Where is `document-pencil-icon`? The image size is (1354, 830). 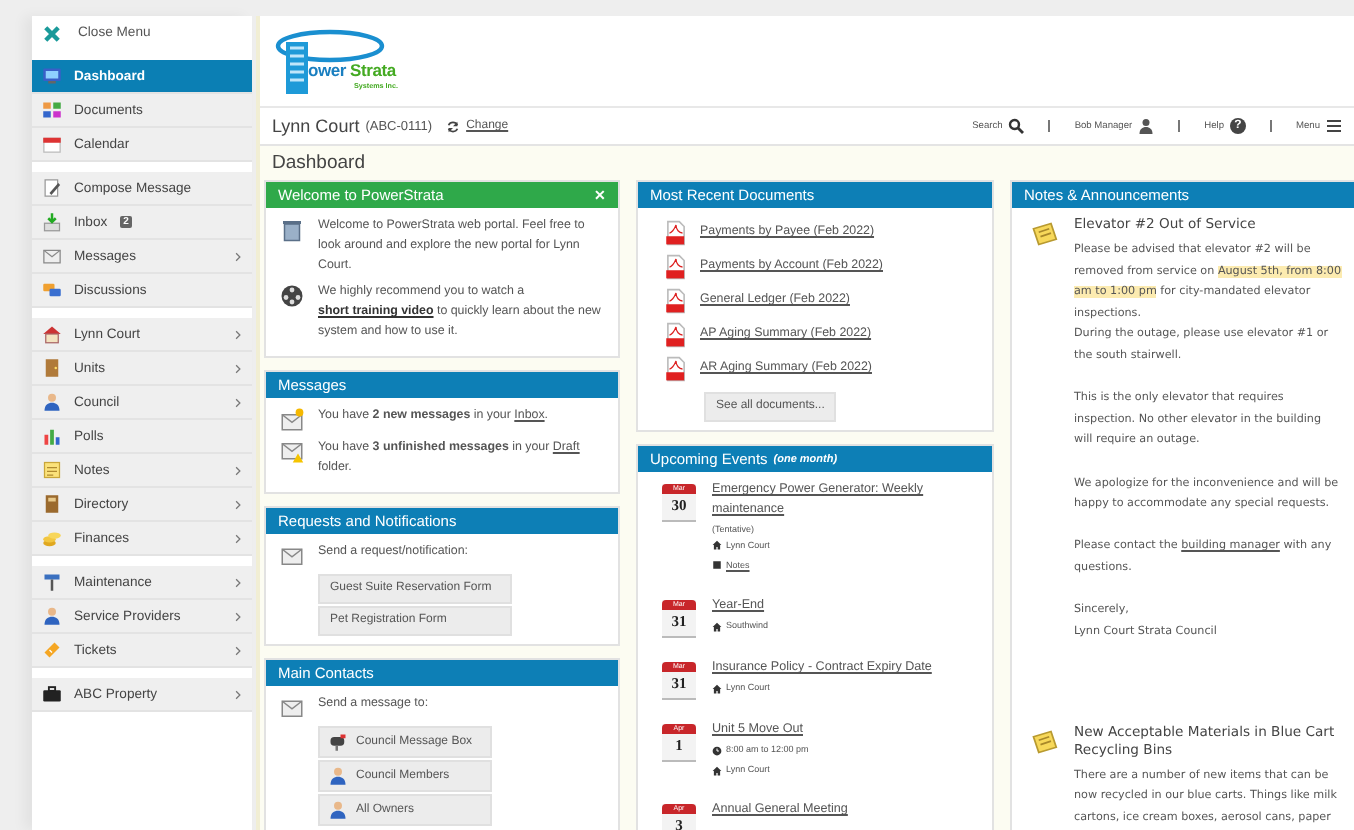 document-pencil-icon is located at coordinates (52, 188).